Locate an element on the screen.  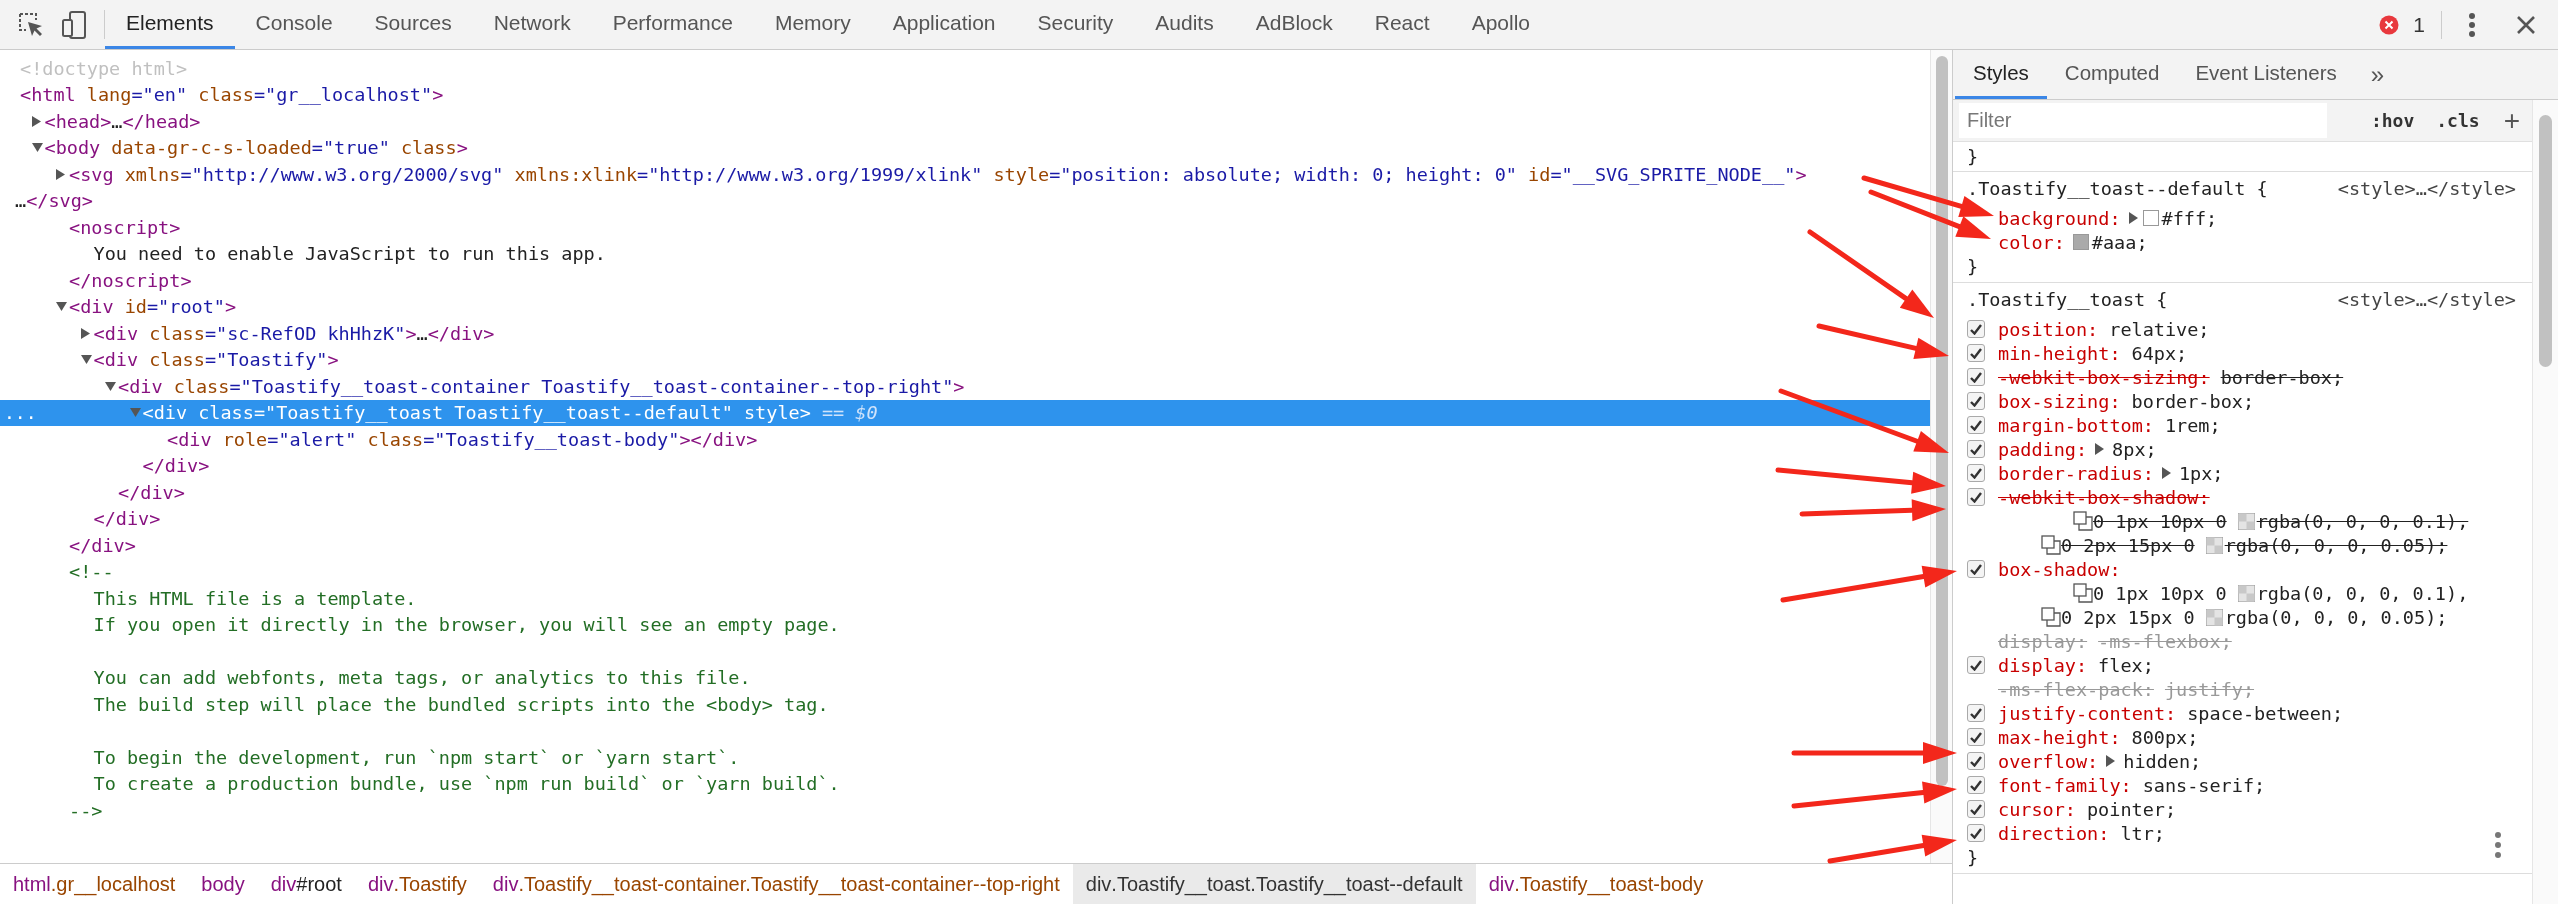
property-value: pointer; is located at coordinates (2131, 809).